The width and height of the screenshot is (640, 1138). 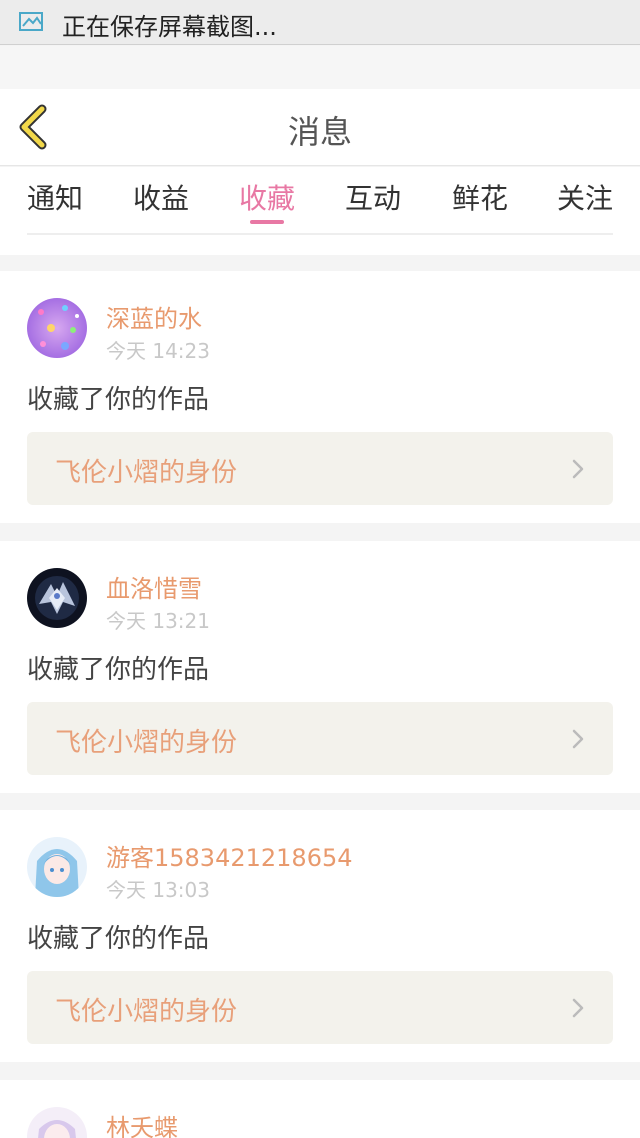 I want to click on tab-interactions: 互动, so click(x=373, y=197).